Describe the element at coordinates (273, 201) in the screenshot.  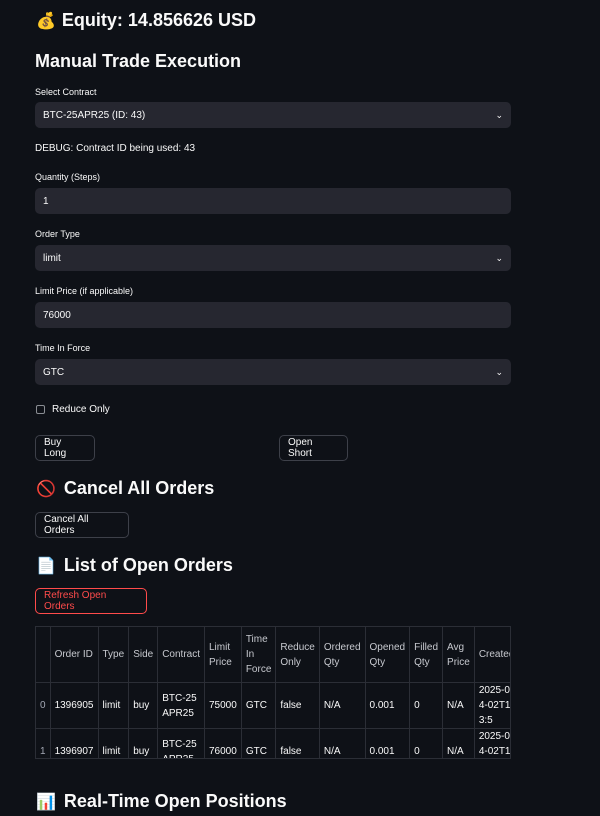
I see `quantity-input: 1` at that location.